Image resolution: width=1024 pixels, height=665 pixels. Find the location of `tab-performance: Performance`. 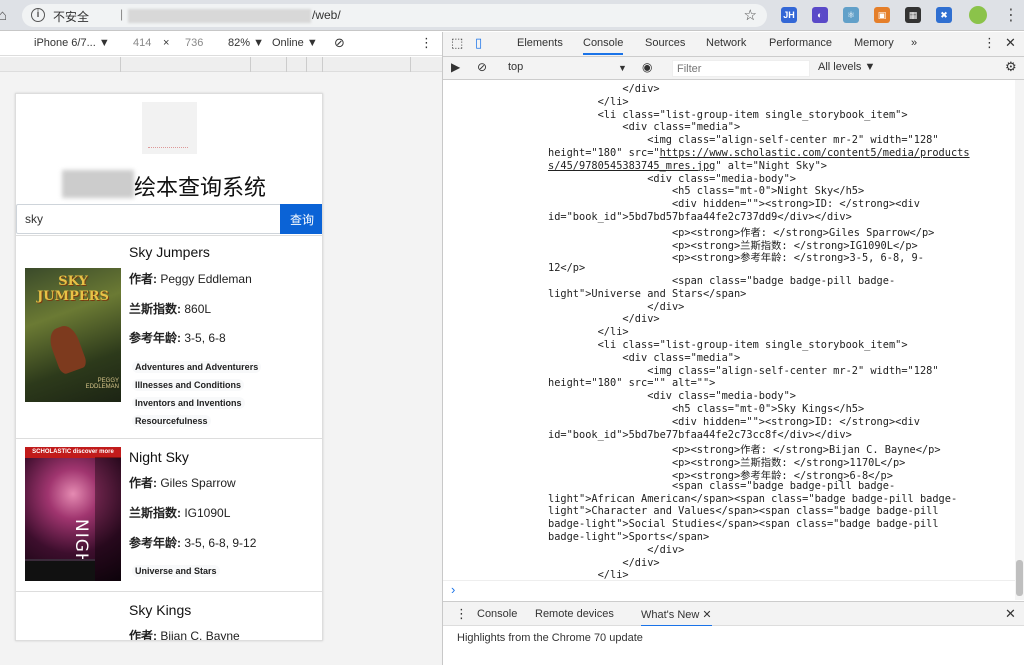

tab-performance: Performance is located at coordinates (800, 43).